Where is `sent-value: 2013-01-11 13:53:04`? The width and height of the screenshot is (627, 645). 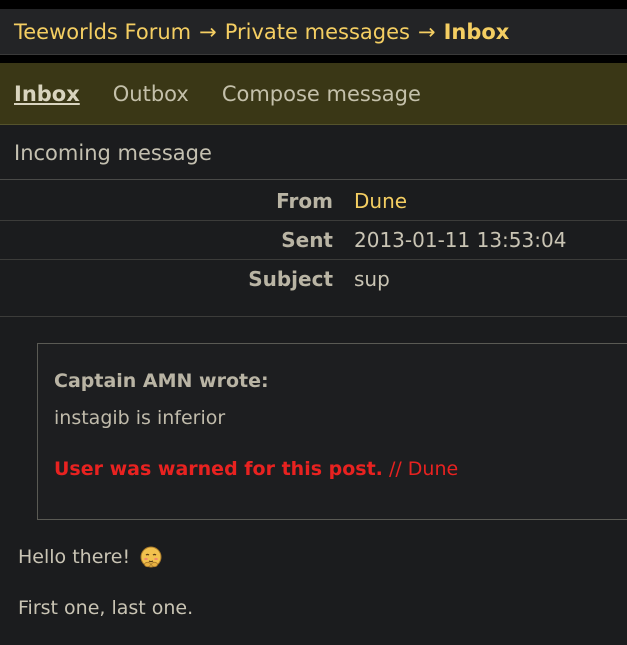
sent-value: 2013-01-11 13:53:04 is located at coordinates (460, 239).